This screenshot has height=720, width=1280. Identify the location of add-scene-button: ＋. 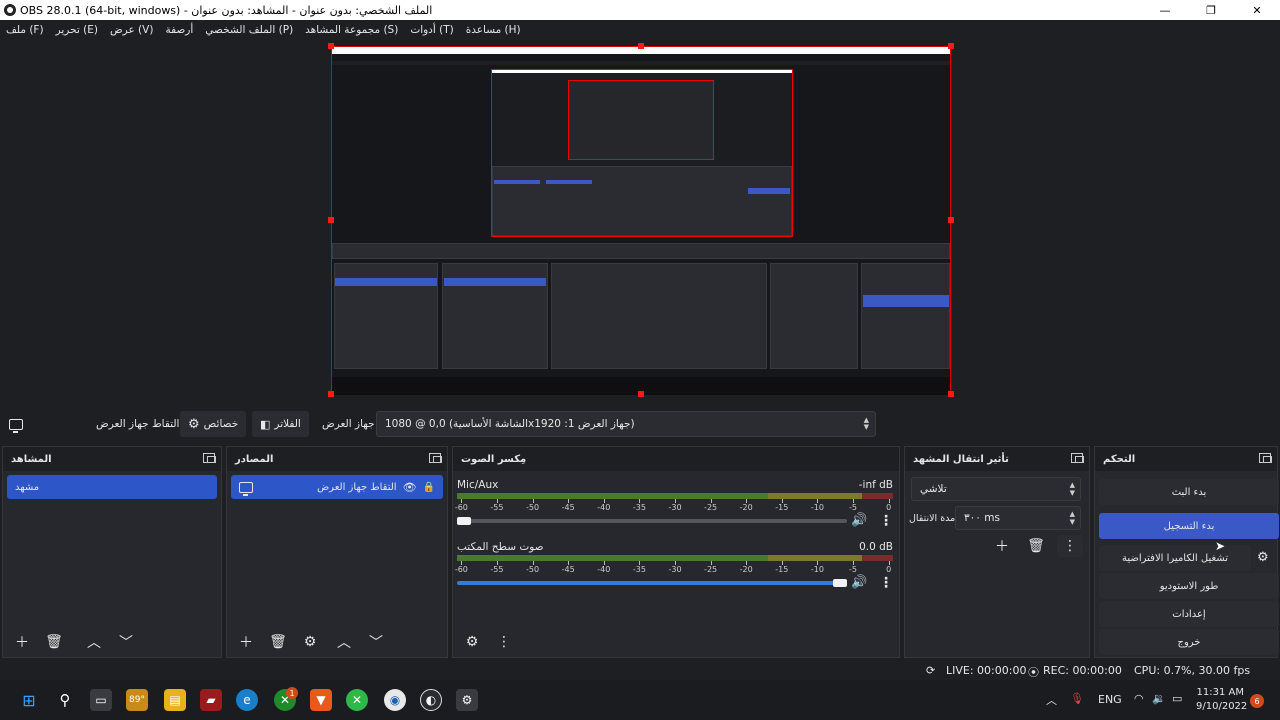
(22, 642).